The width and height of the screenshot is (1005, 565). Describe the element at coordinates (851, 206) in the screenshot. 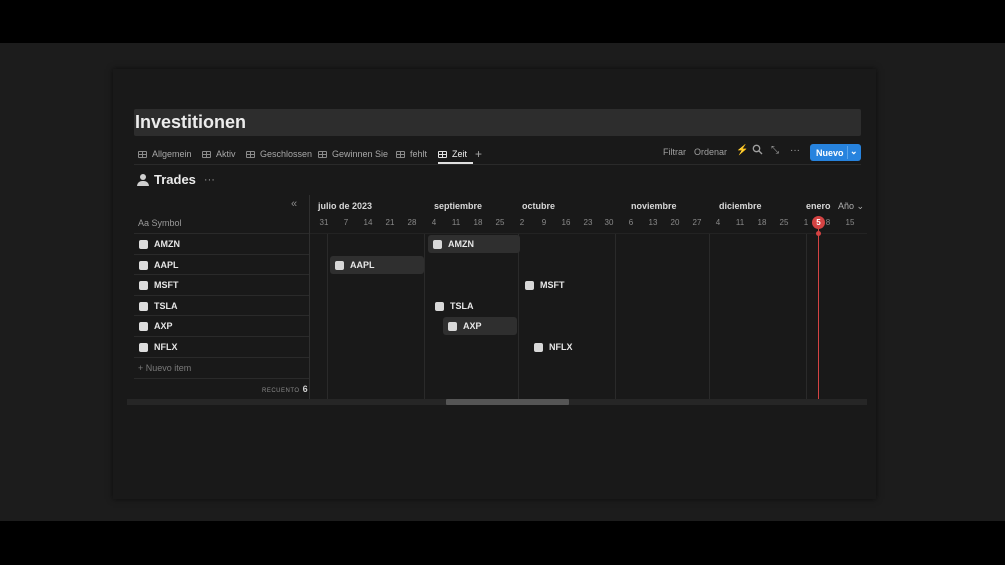

I see `timeline-scale-select: Año ⌄` at that location.